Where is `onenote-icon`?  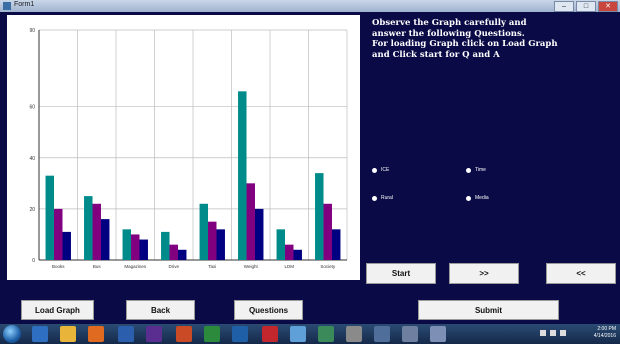
onenote-icon is located at coordinates (154, 334).